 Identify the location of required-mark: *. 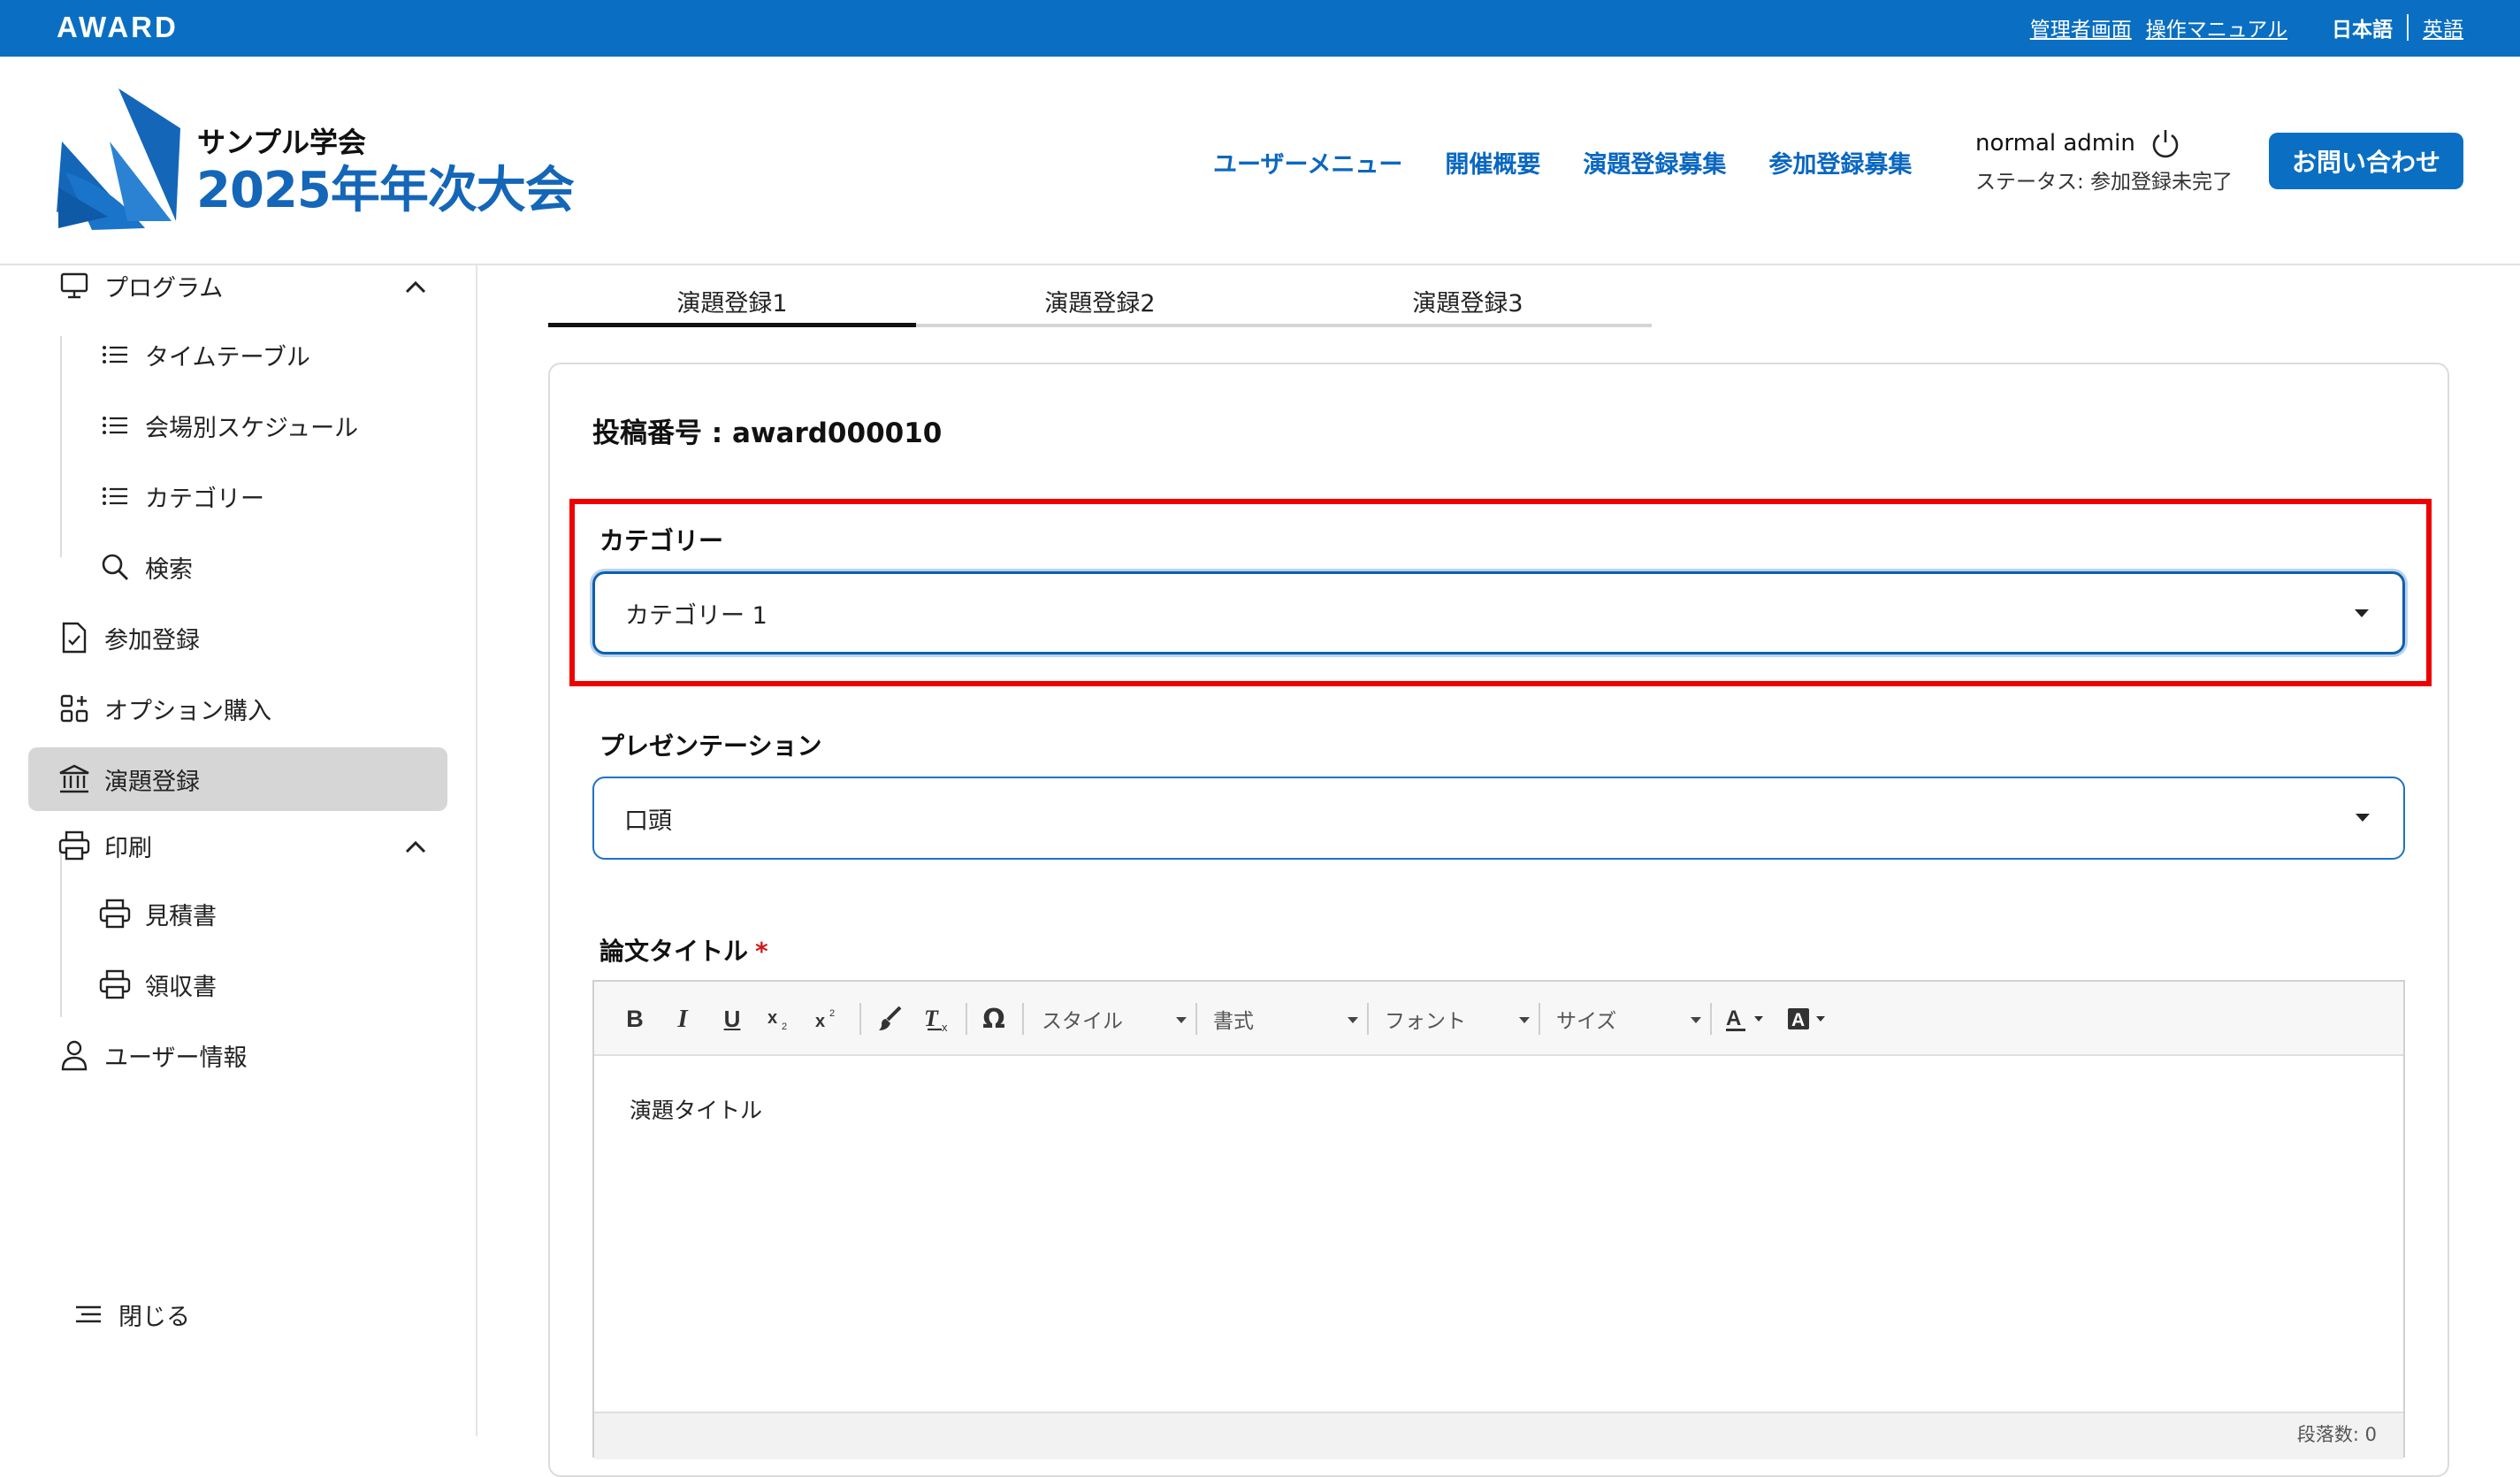
(761, 951).